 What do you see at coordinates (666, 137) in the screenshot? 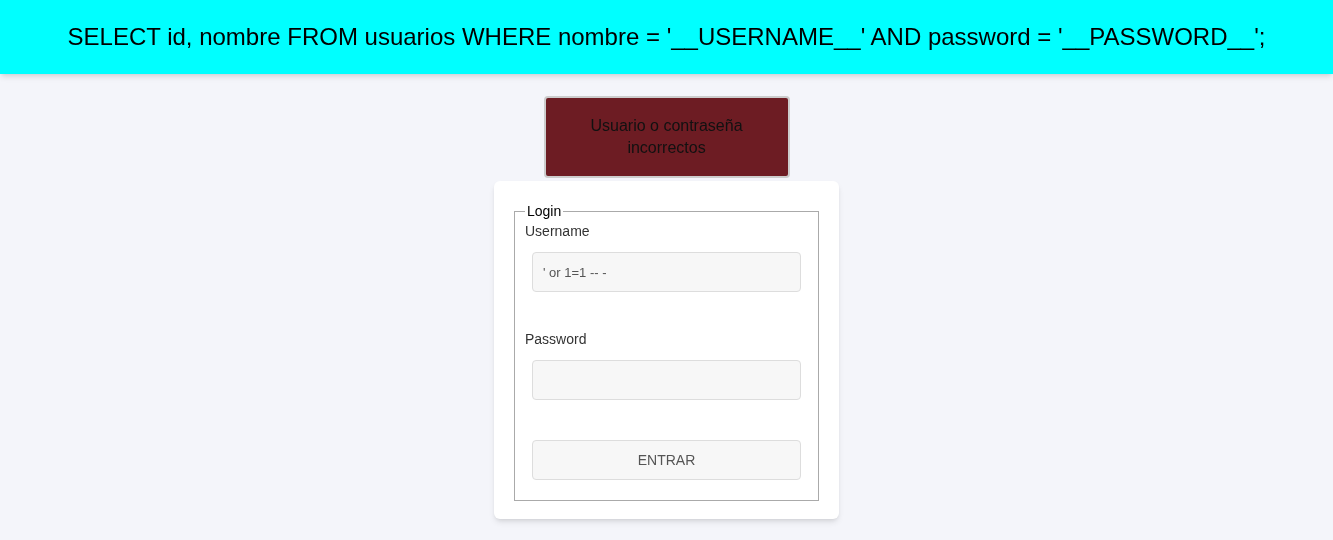
I see `error-alert: Usuario o contraseña incorrectos` at bounding box center [666, 137].